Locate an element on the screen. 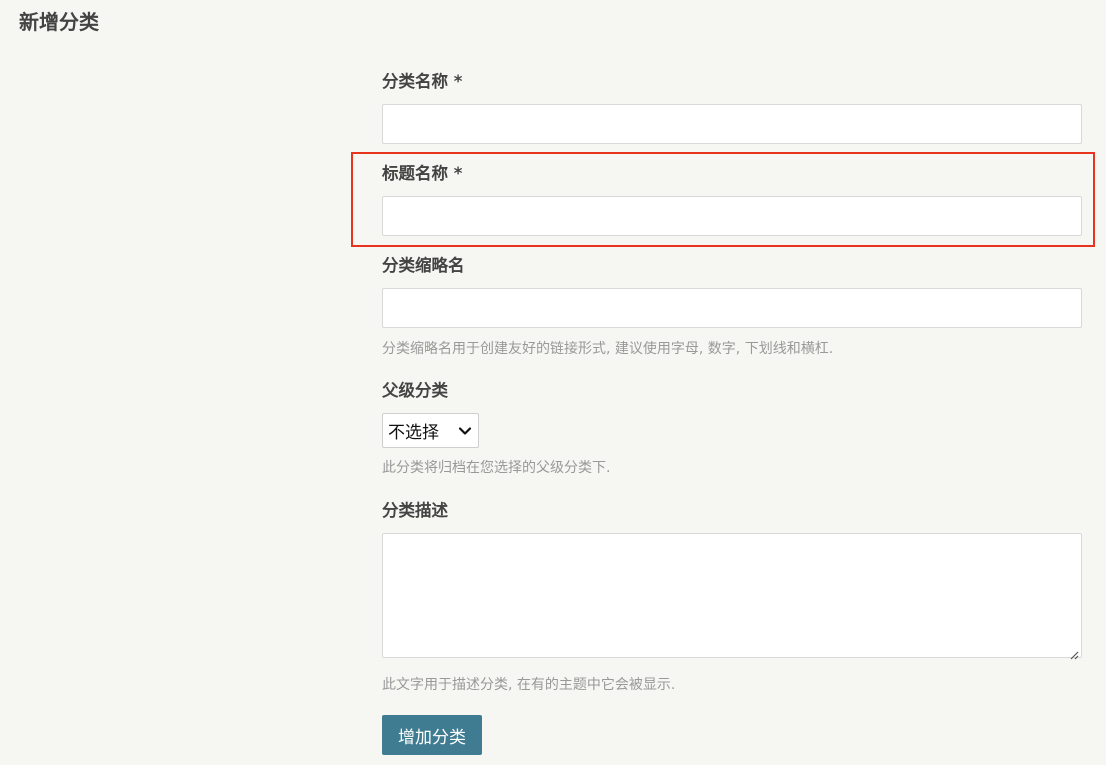 This screenshot has width=1106, height=765. add-category-button: 增加分类 is located at coordinates (432, 735).